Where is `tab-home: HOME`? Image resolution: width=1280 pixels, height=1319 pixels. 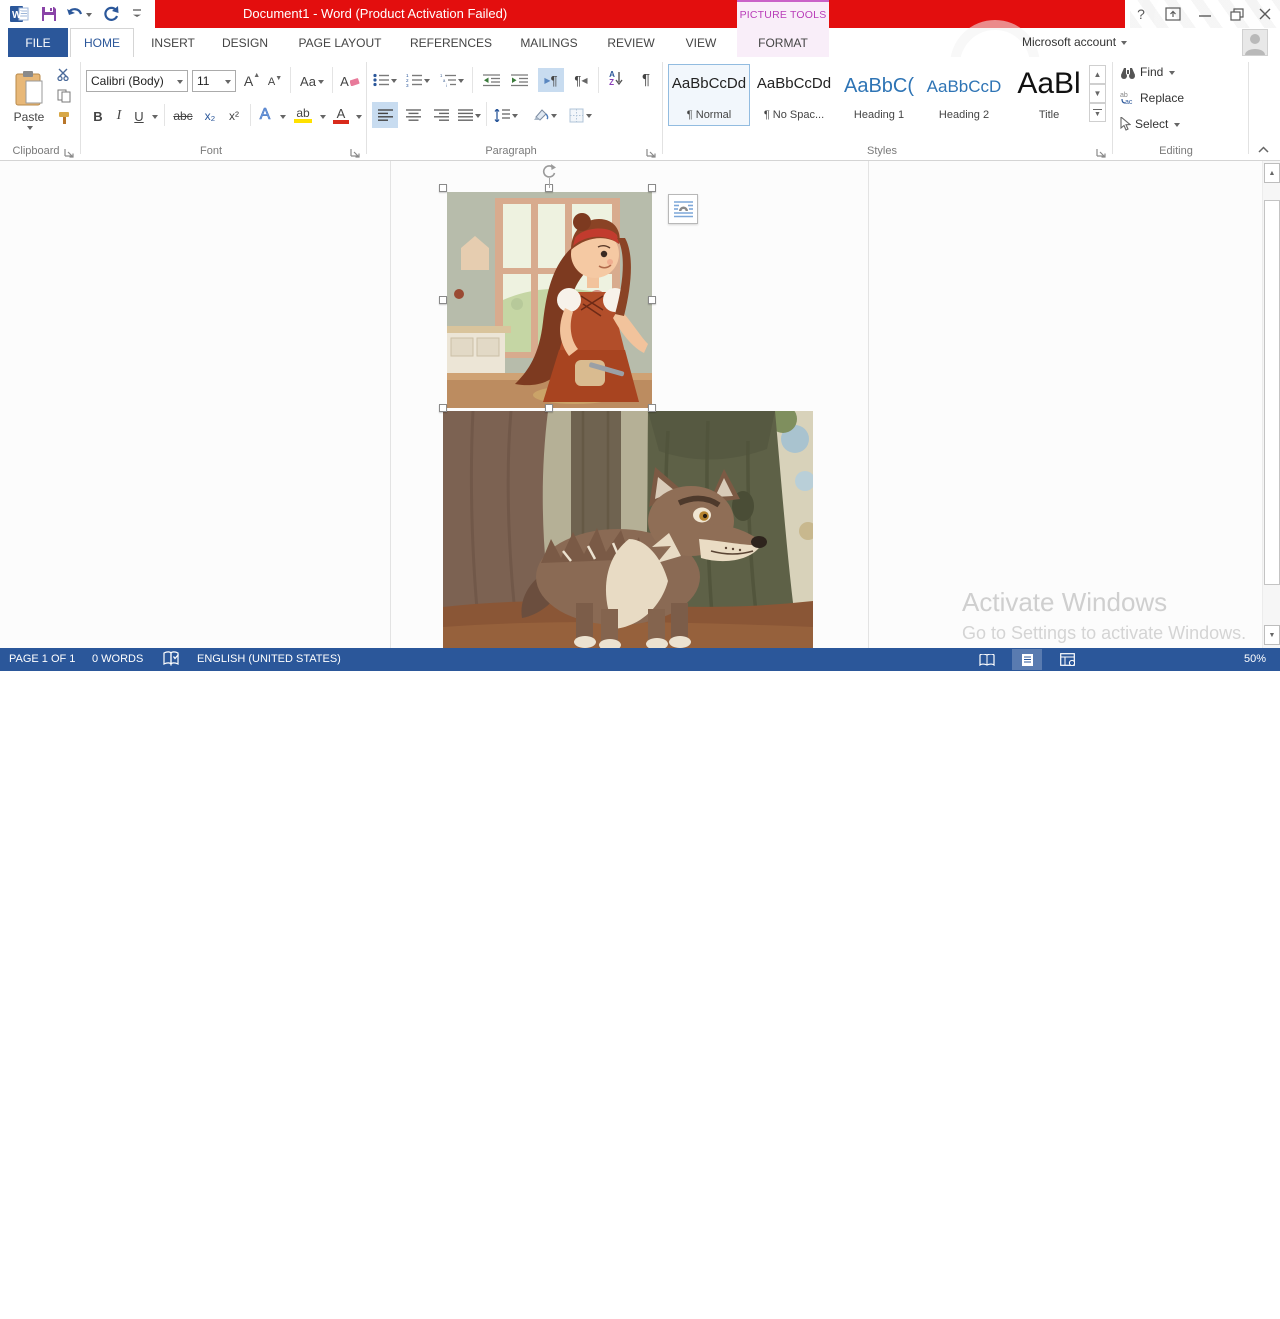 tab-home: HOME is located at coordinates (102, 42).